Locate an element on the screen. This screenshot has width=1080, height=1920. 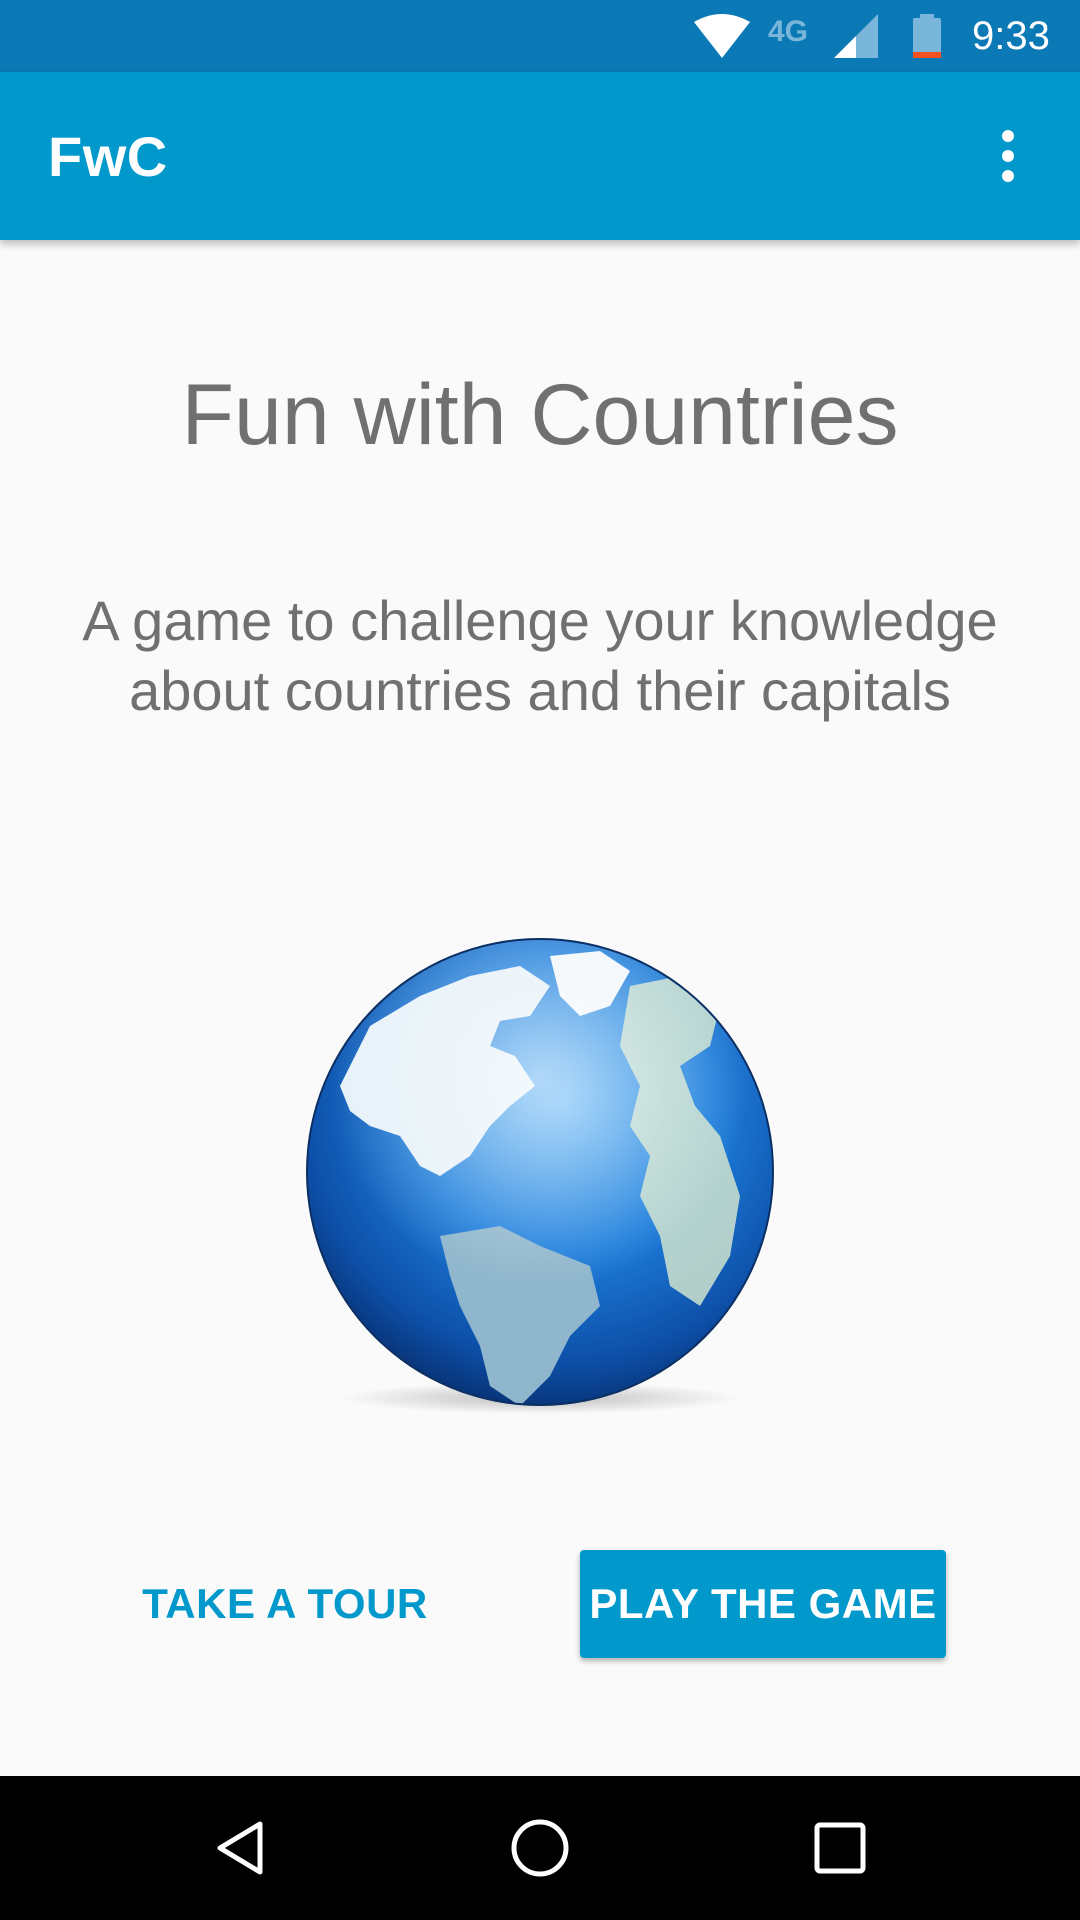
network-type-label: 4G is located at coordinates (788, 31).